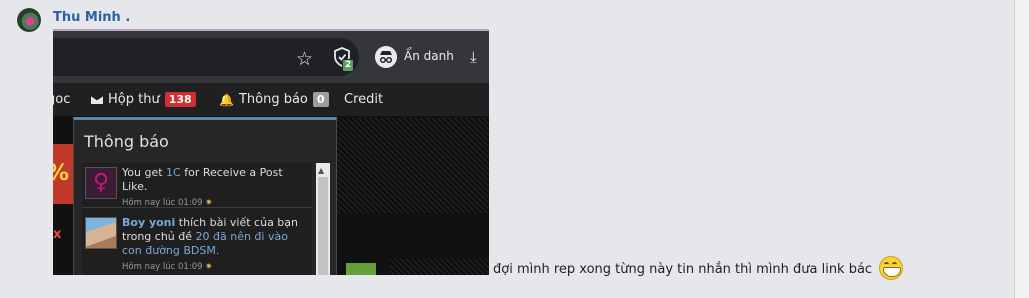 This screenshot has height=298, width=1029. What do you see at coordinates (167, 267) in the screenshot?
I see `notification-time: Hôm nay lúc 01:09 ✷` at bounding box center [167, 267].